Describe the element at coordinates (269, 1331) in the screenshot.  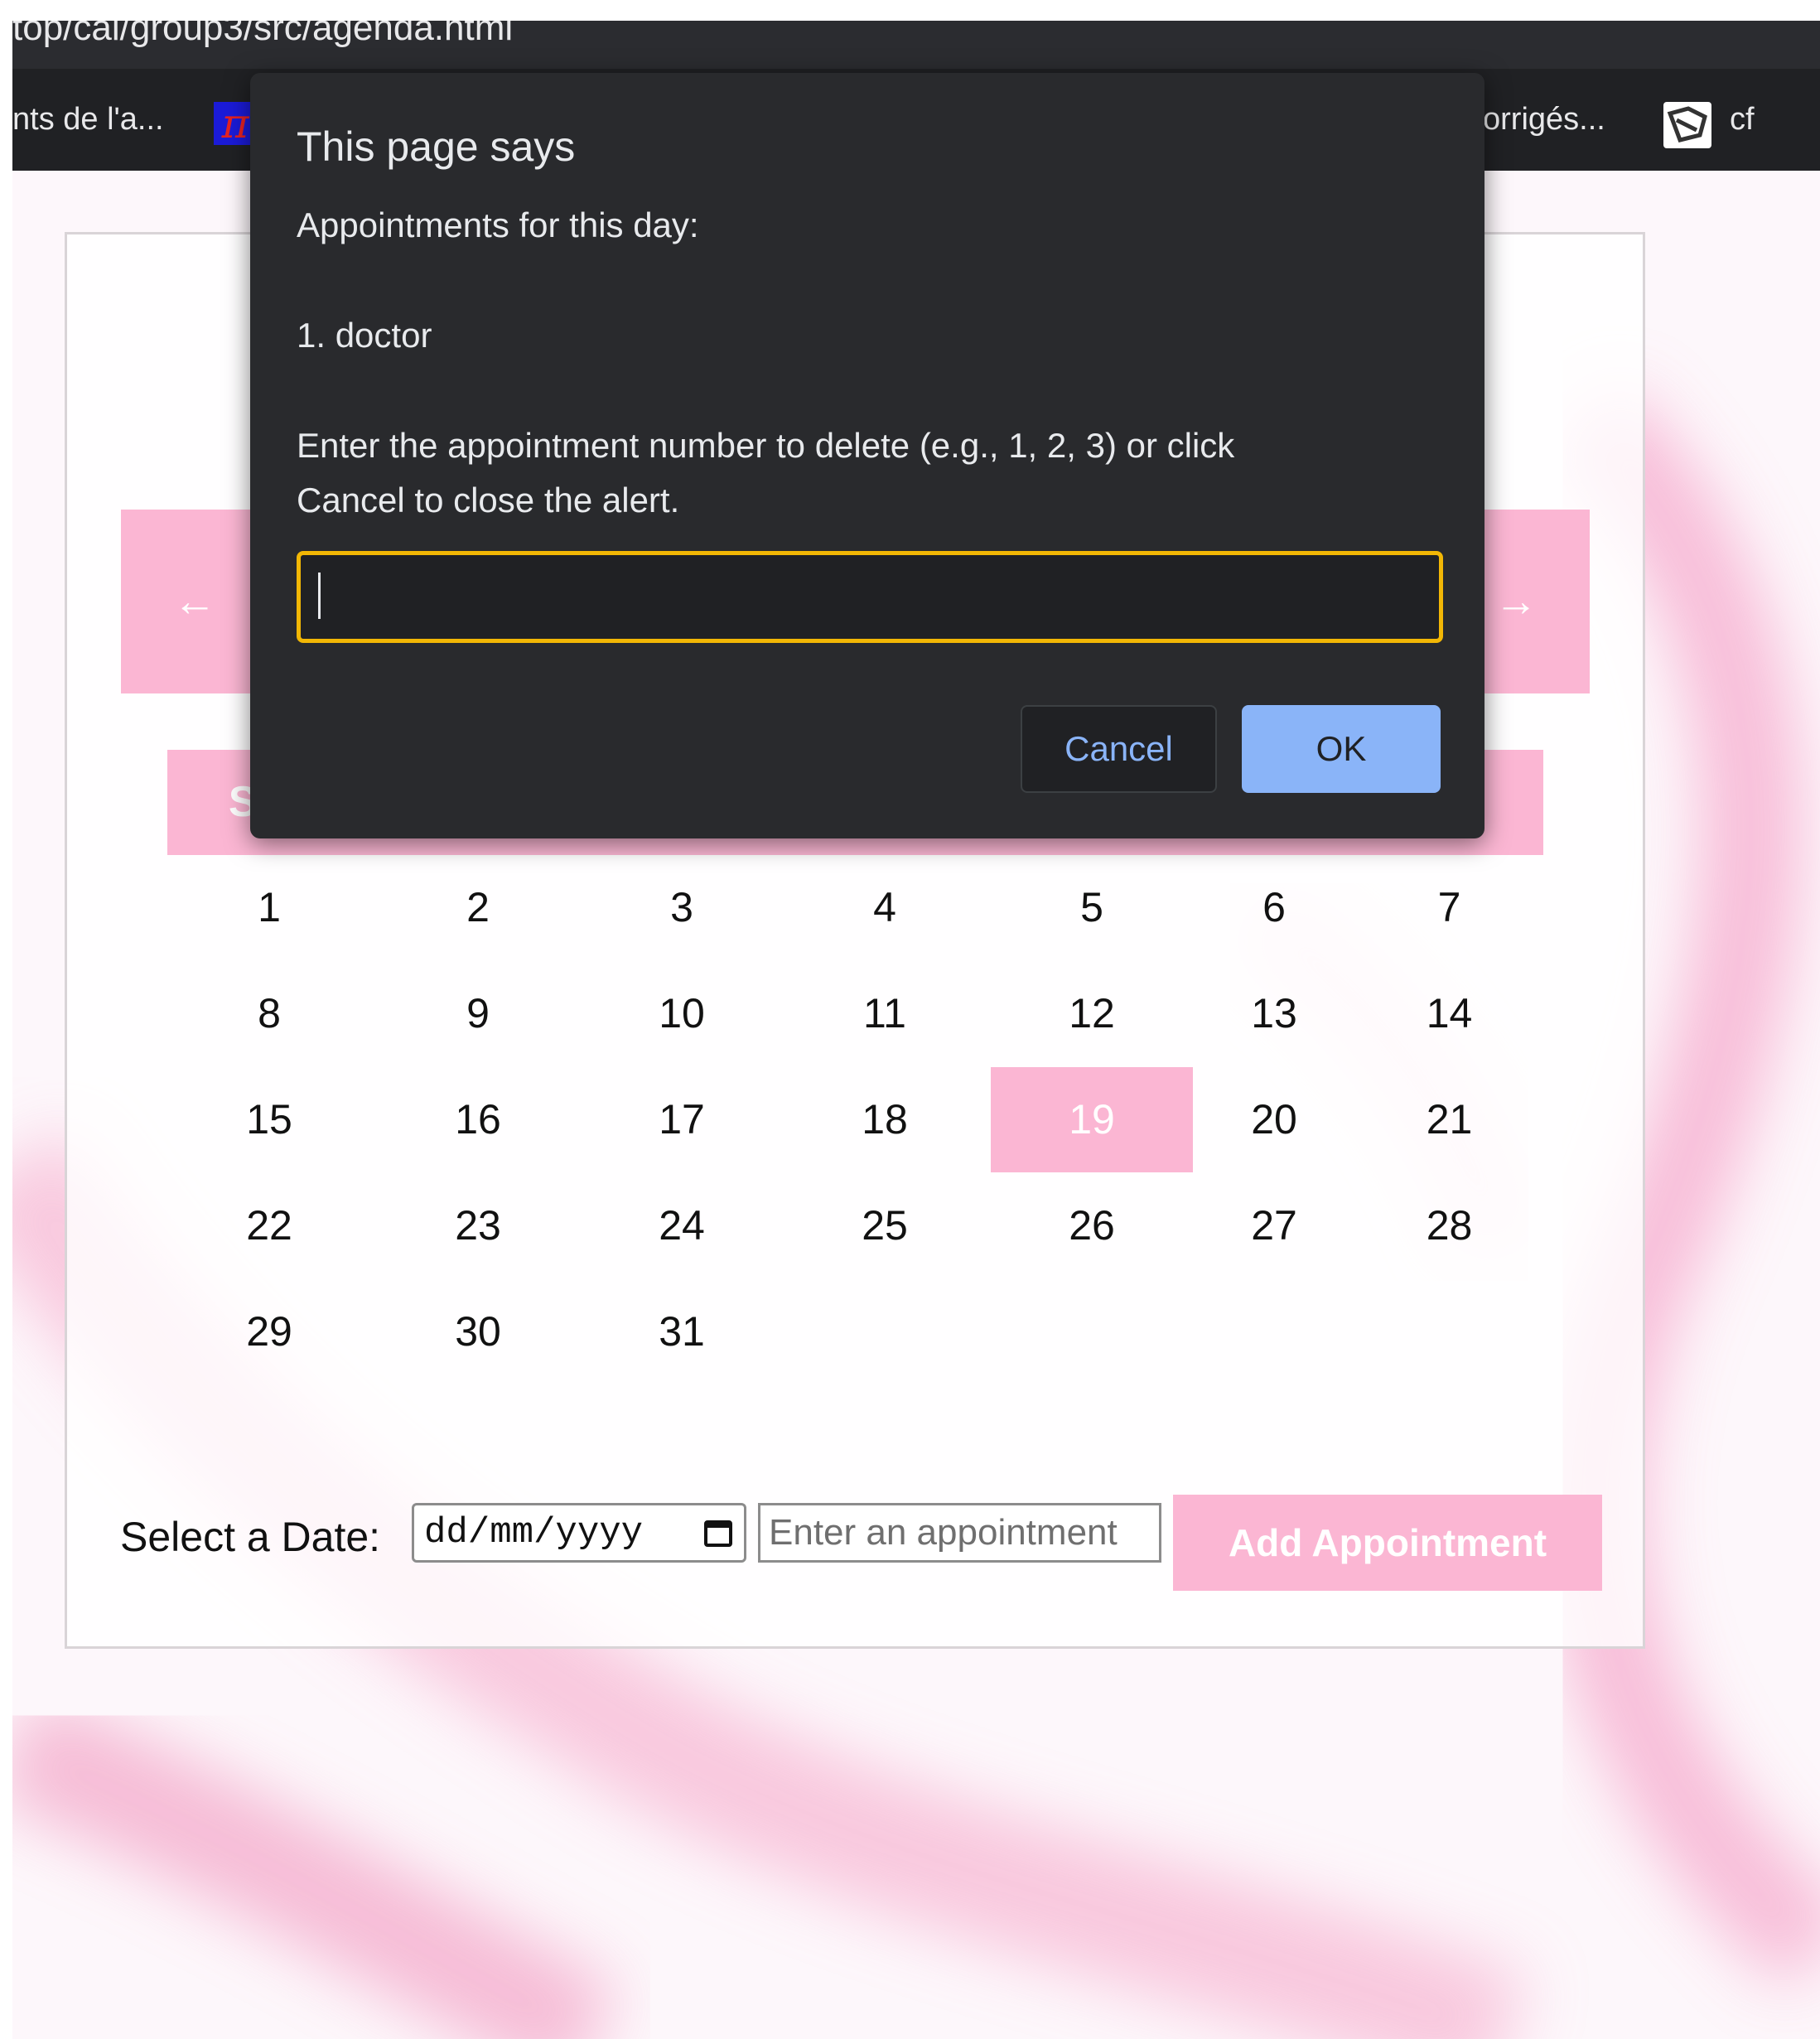
I see `day-cell: 29` at that location.